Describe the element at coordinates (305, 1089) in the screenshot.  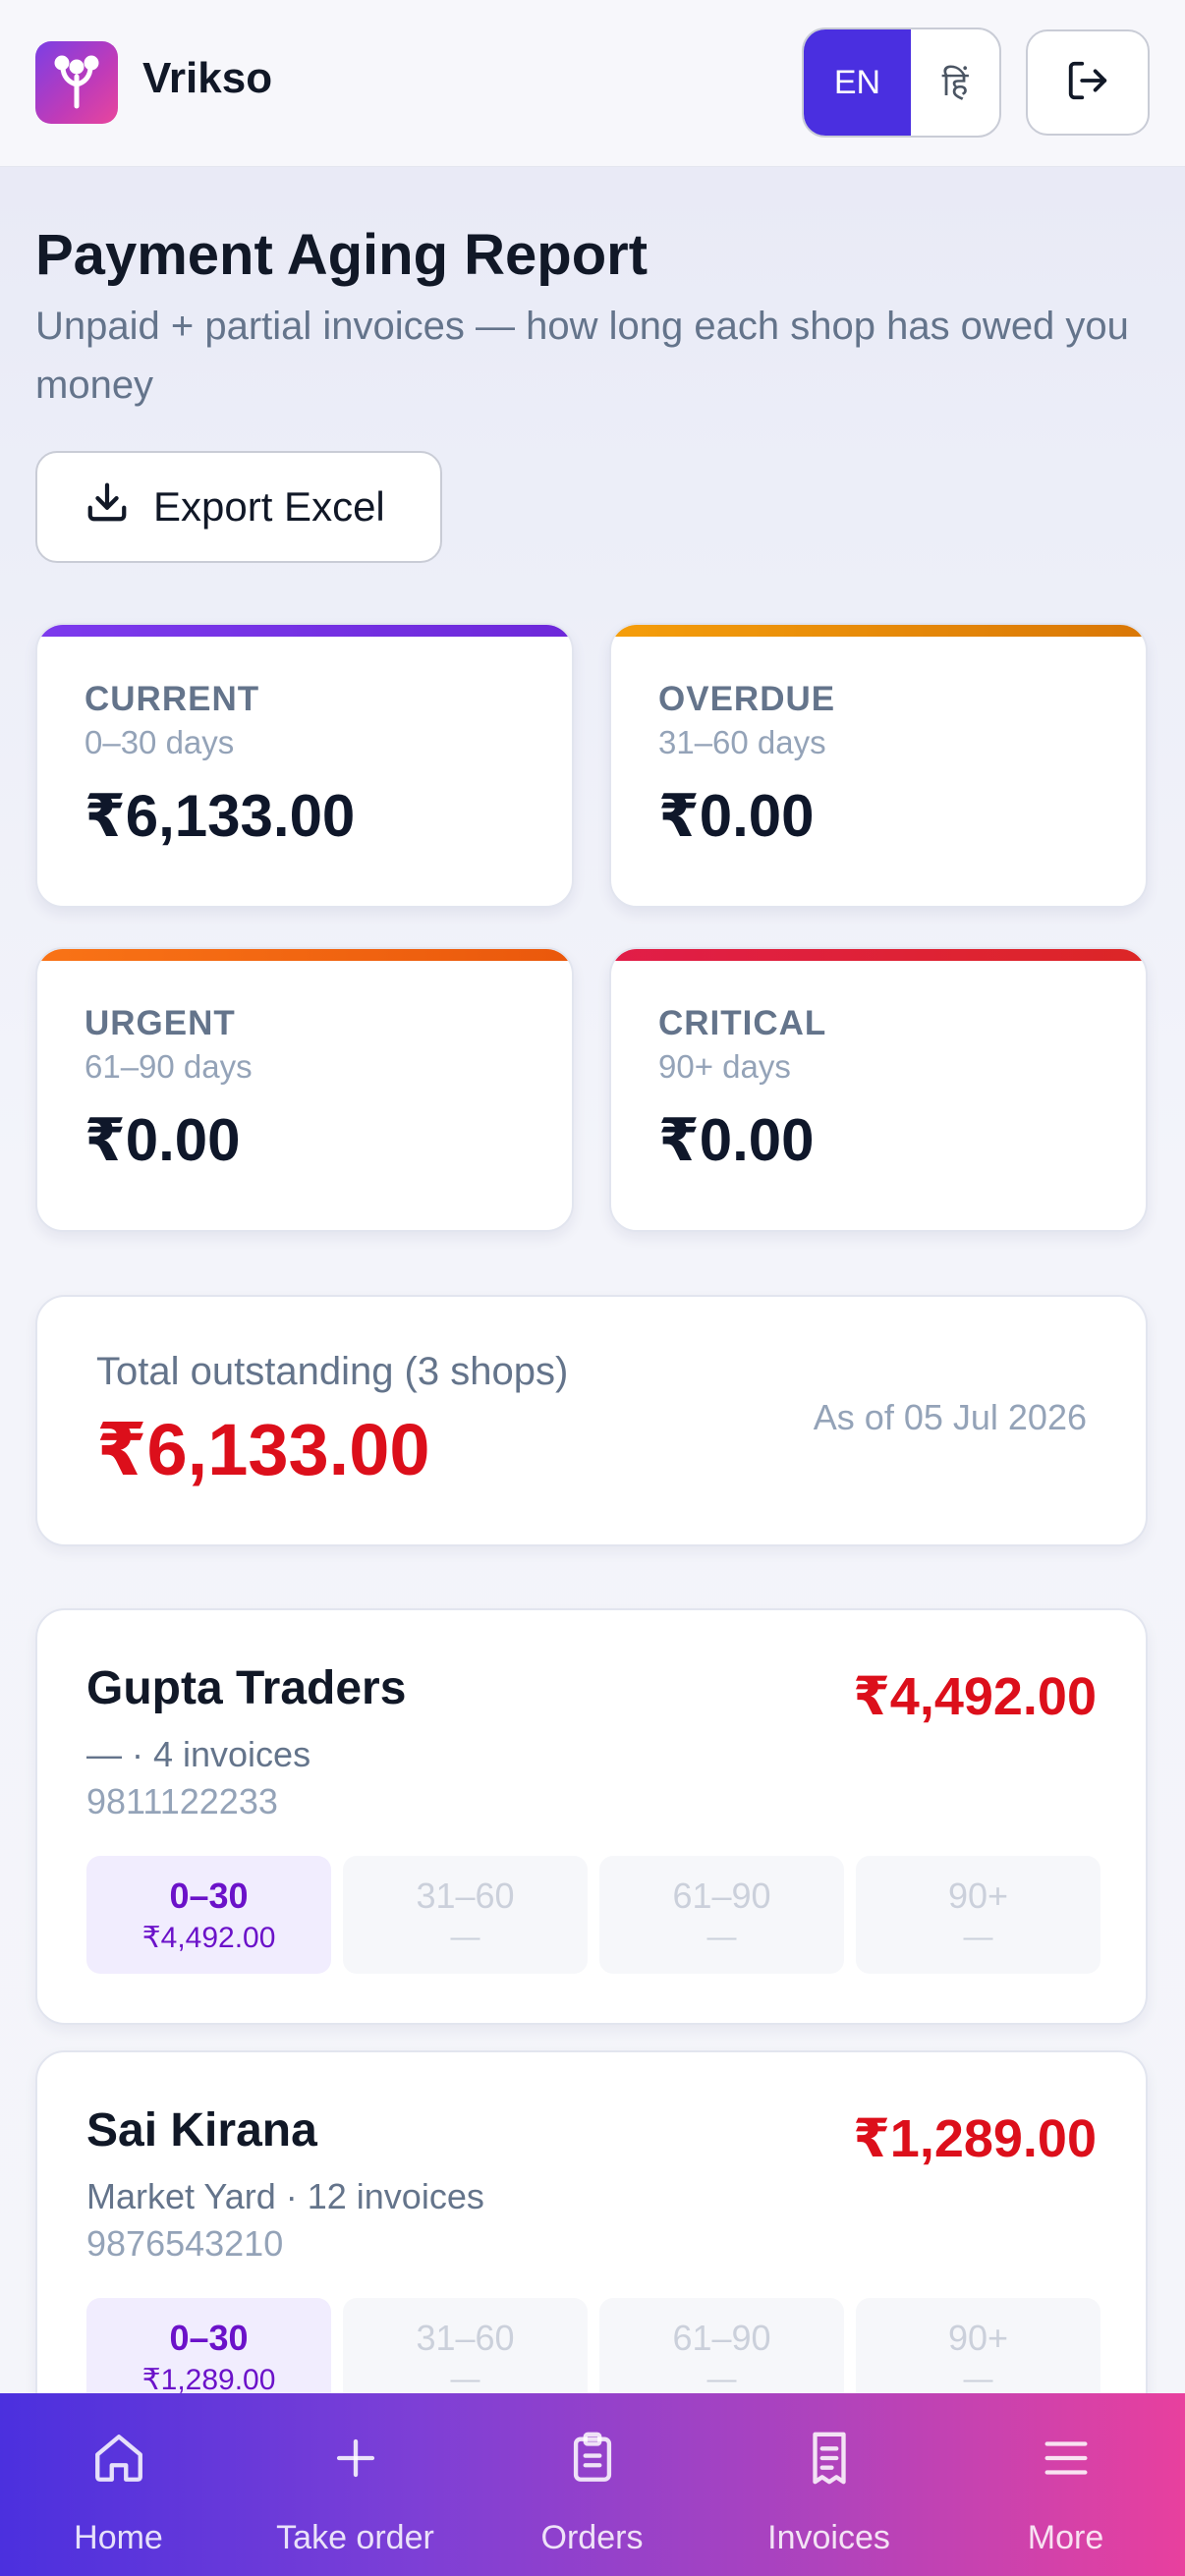
I see `bucket-card-urgent: URGENT 61–90 days ₹0.00` at that location.